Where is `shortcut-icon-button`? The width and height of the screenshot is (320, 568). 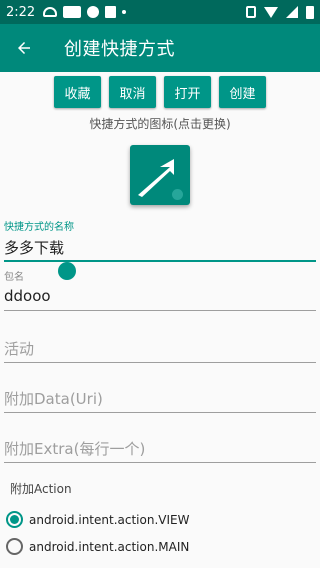 shortcut-icon-button is located at coordinates (160, 175).